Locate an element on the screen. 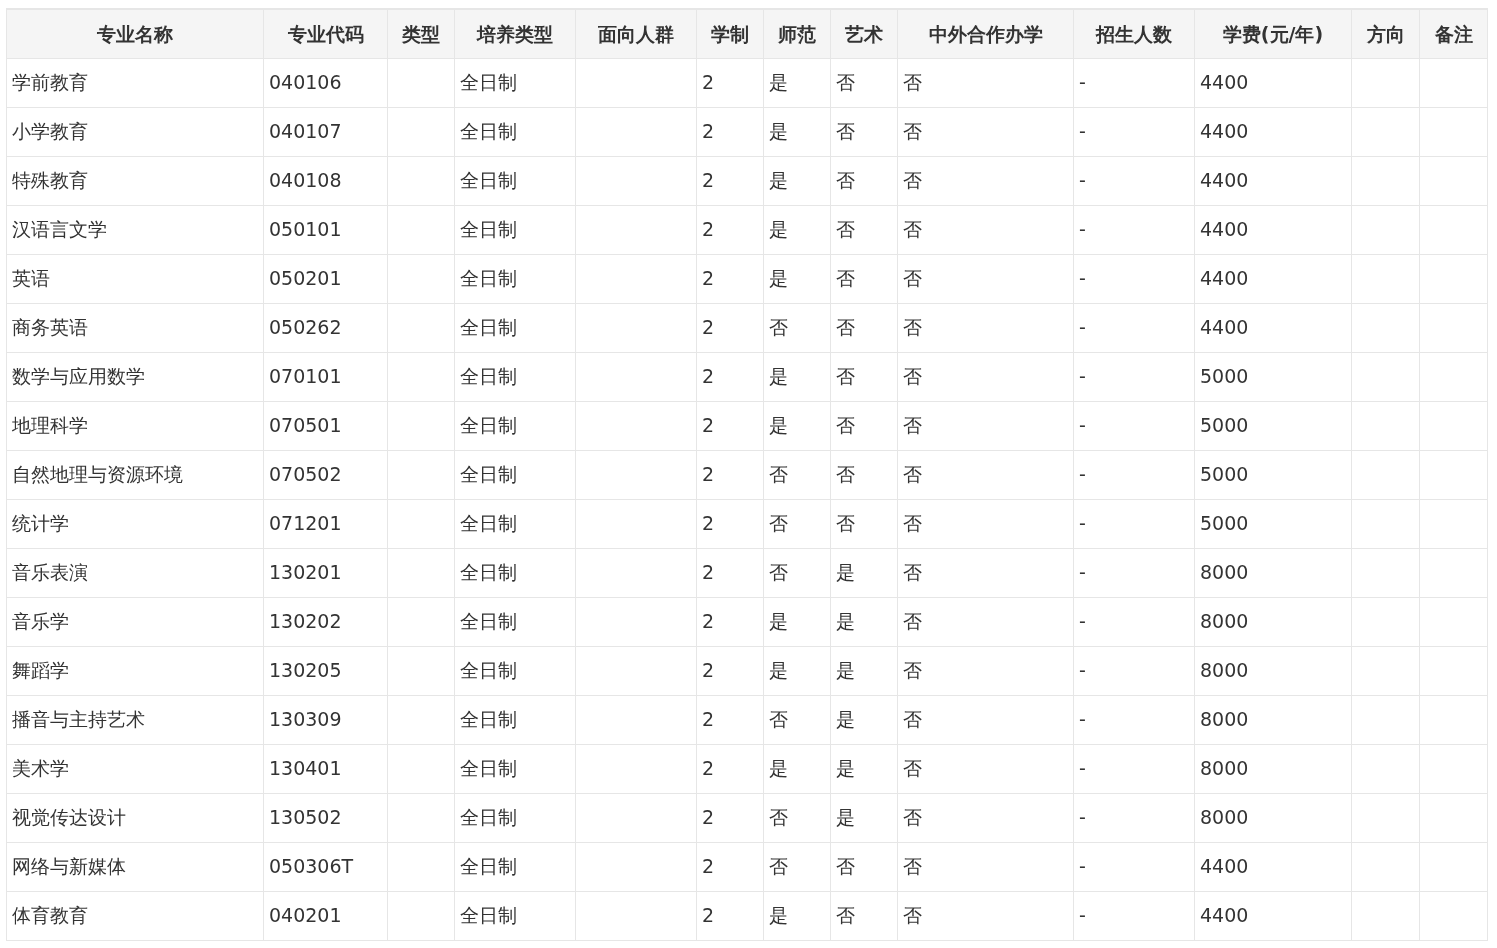 The image size is (1497, 948). table-cell: 130502 is located at coordinates (325, 817).